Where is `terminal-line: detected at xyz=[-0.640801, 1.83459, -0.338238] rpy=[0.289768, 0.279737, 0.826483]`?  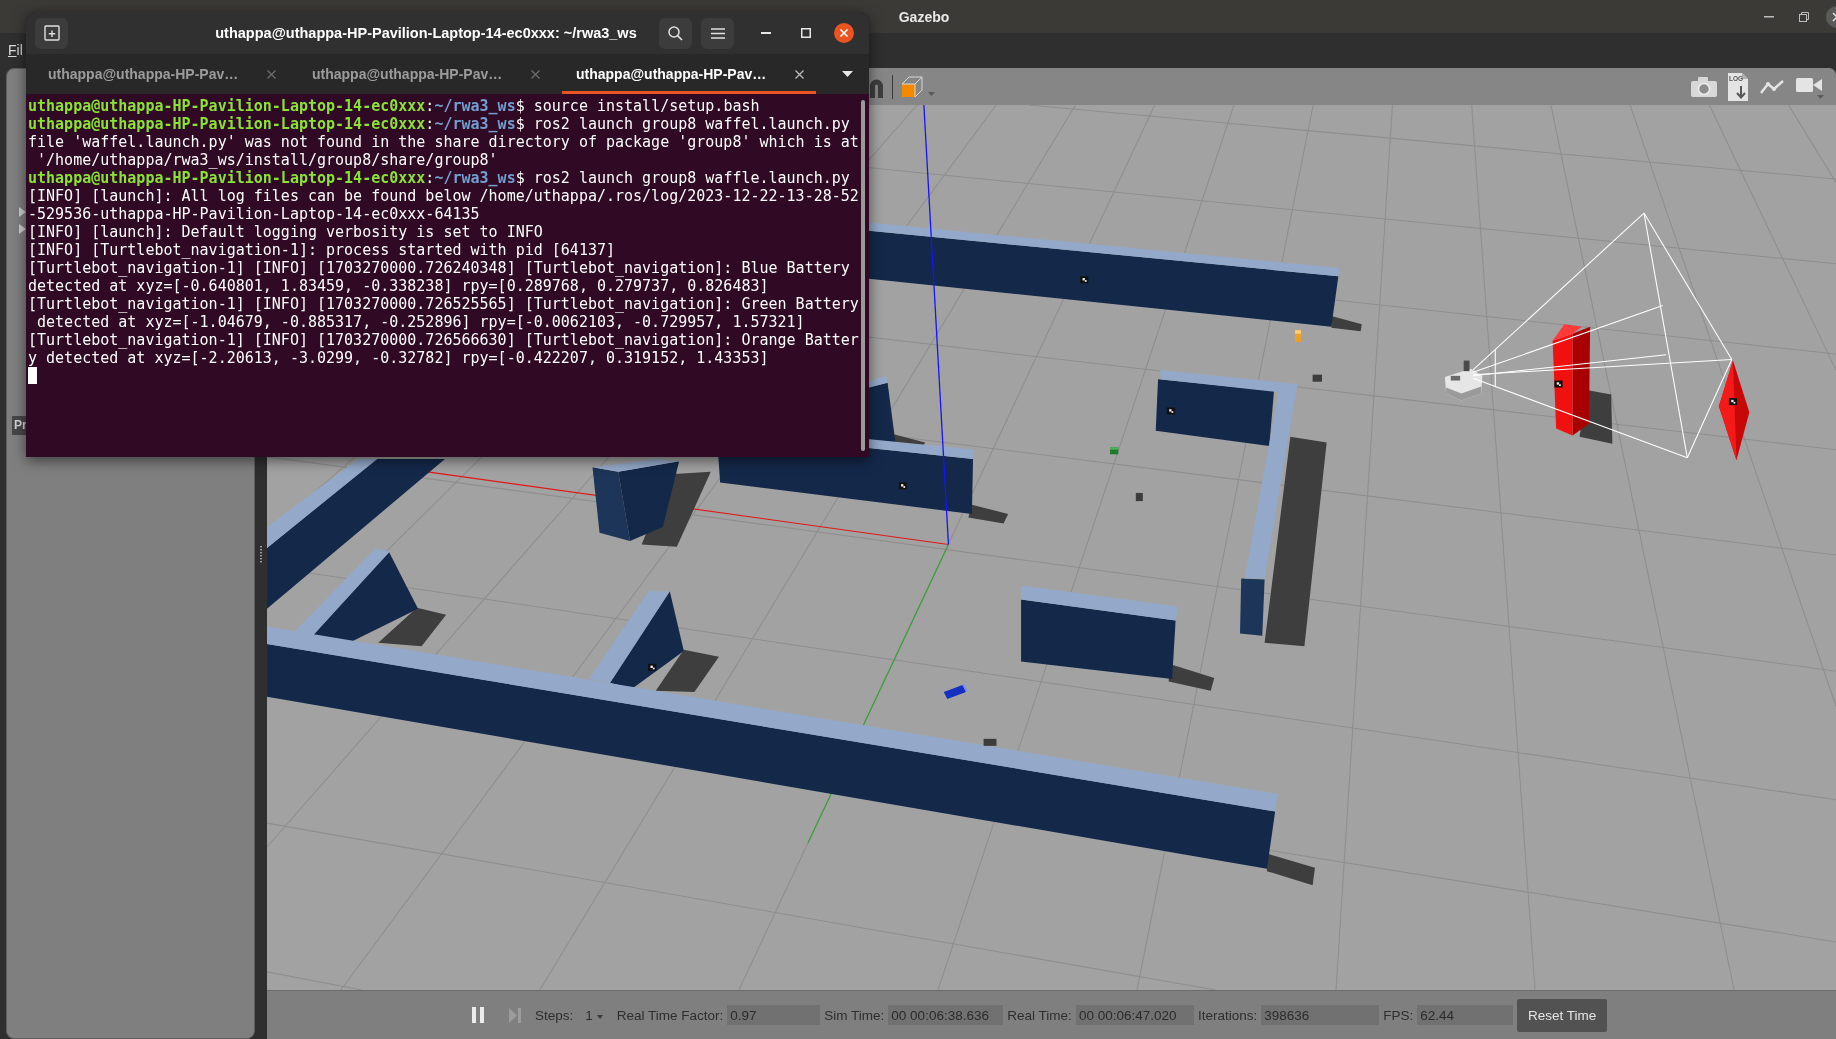 terminal-line: detected at xyz=[-0.640801, 1.83459, -0.338238] rpy=[0.289768, 0.279737, 0.826483] is located at coordinates (399, 286).